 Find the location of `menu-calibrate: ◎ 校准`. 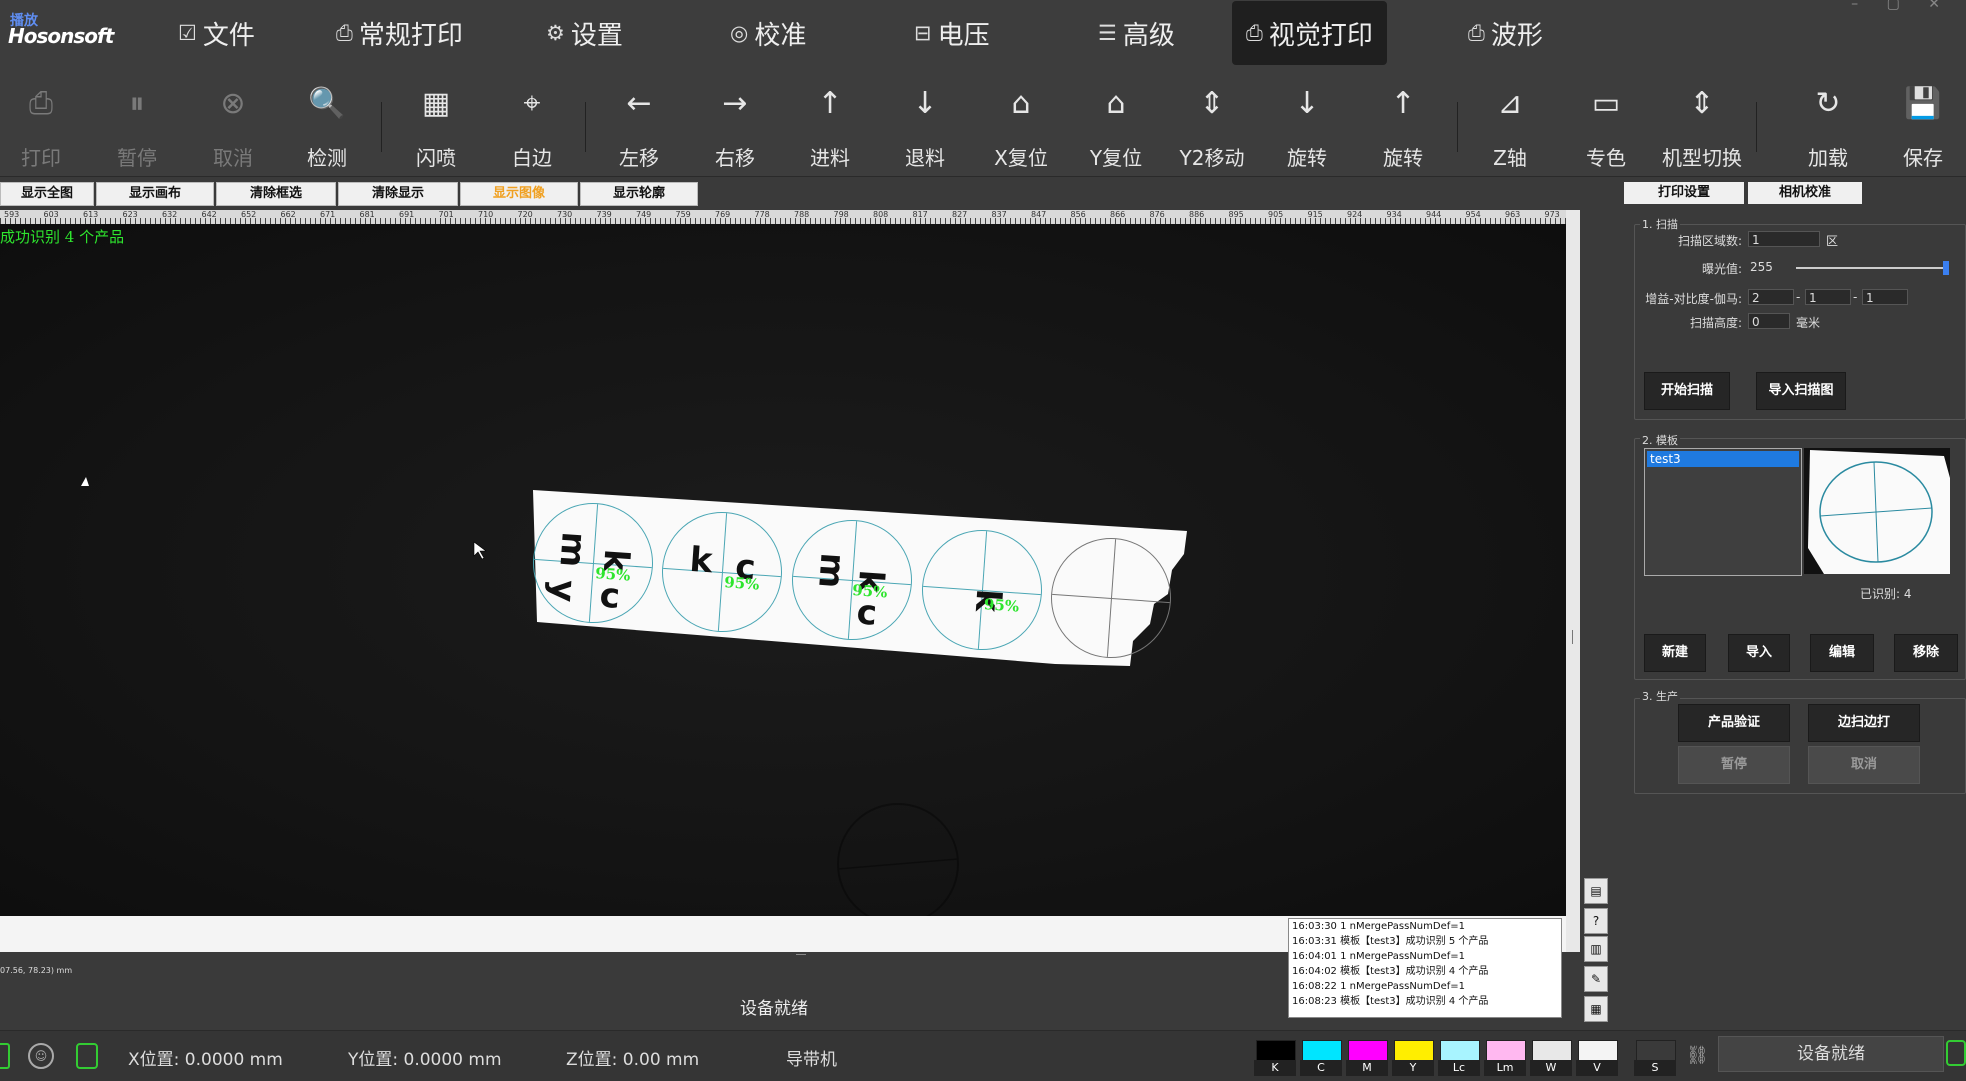

menu-calibrate: ◎ 校准 is located at coordinates (768, 33).